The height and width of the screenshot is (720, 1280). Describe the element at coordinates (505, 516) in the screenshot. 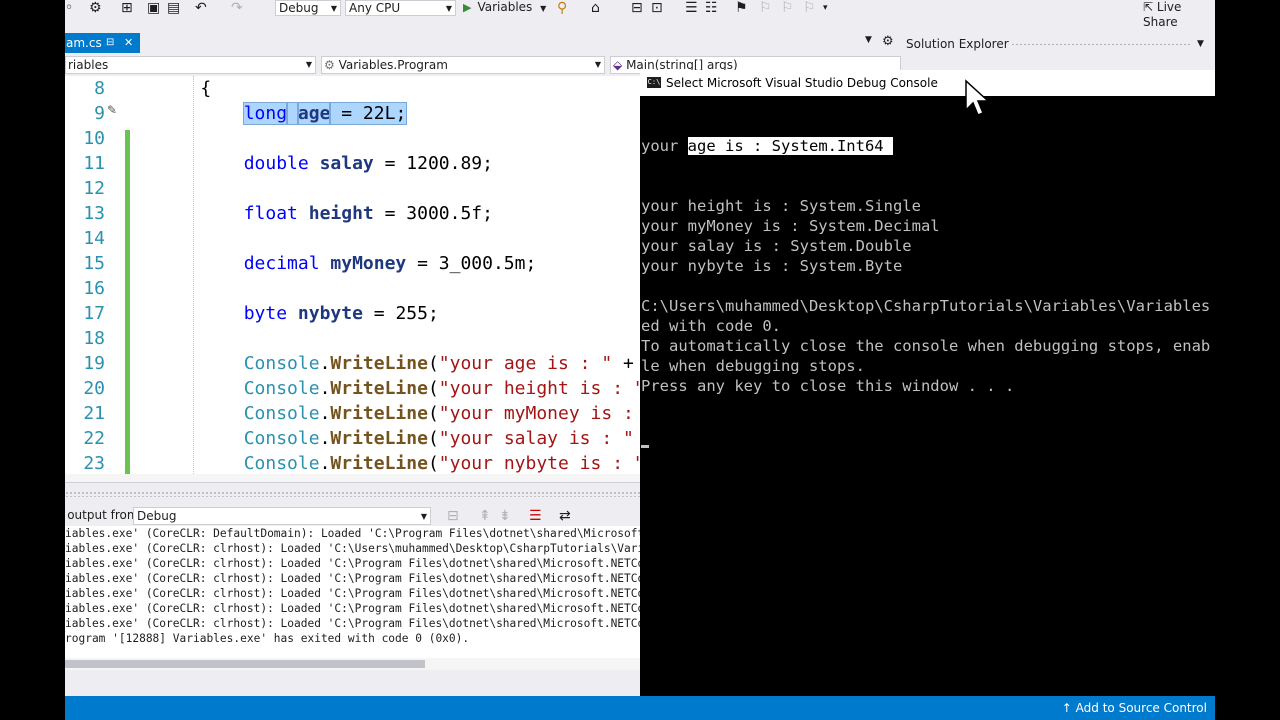

I see `next-message-icon: ⇟` at that location.